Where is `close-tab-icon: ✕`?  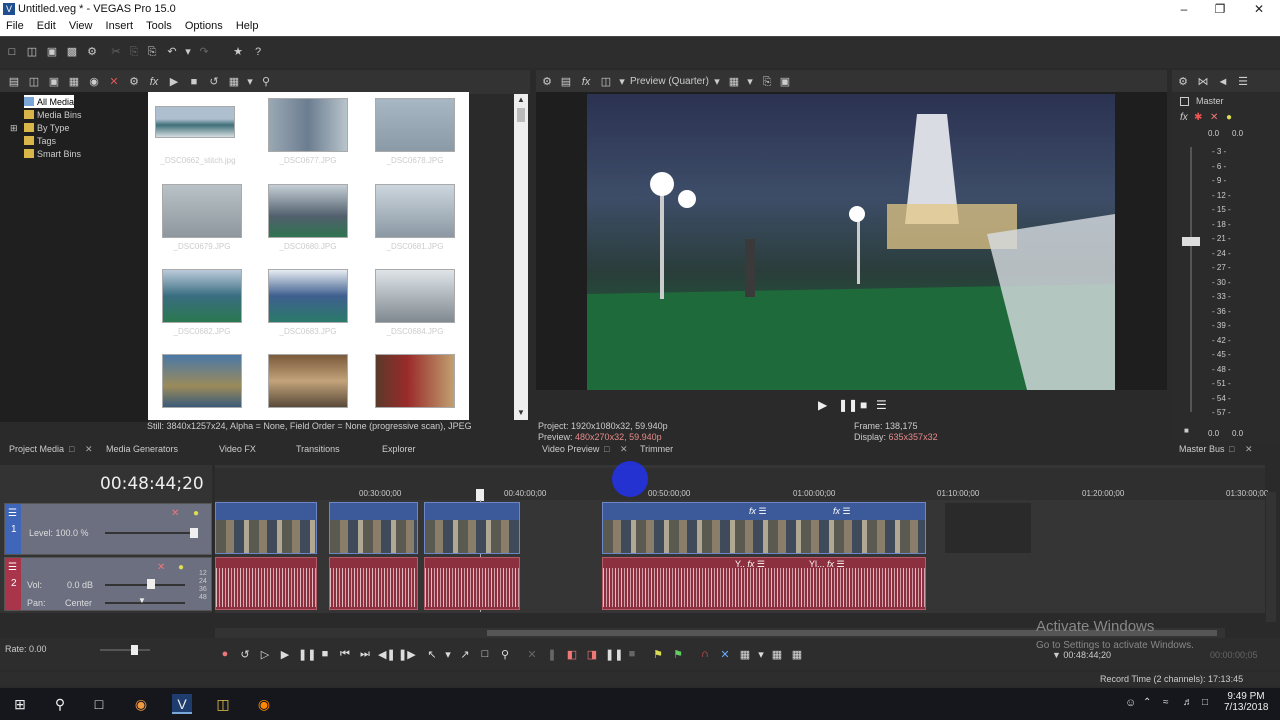
close-tab-icon: ✕ is located at coordinates (89, 449).